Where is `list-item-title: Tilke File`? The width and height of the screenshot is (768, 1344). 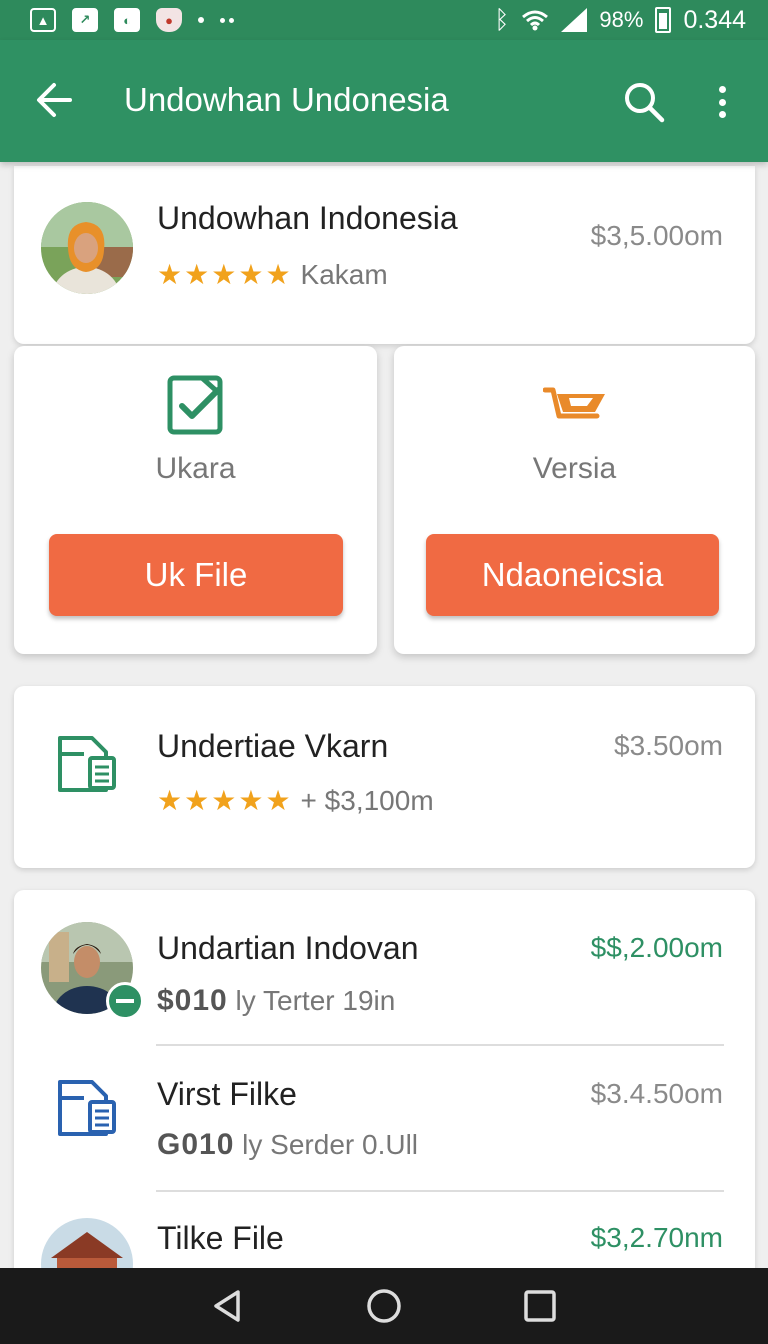
list-item-title: Tilke File is located at coordinates (220, 1238).